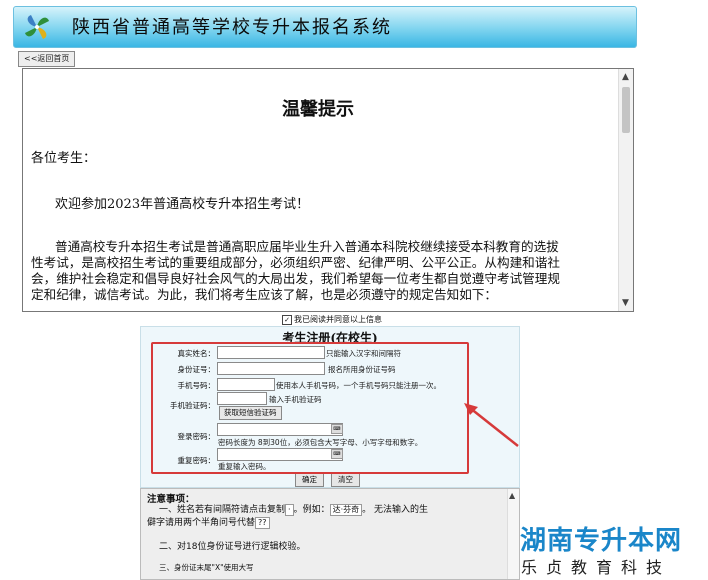 The image size is (708, 580). What do you see at coordinates (171, 499) in the screenshot?
I see `notes-title: 注意事项：` at bounding box center [171, 499].